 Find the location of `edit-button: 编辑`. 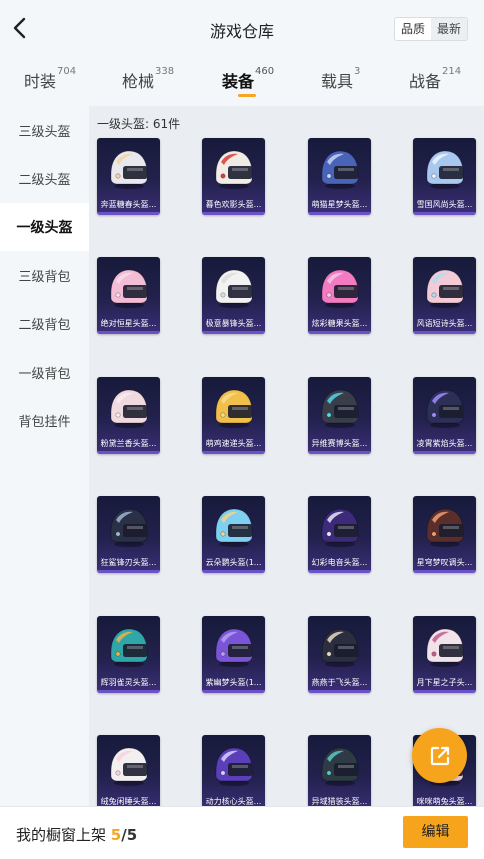

edit-button: 编辑 is located at coordinates (435, 832).